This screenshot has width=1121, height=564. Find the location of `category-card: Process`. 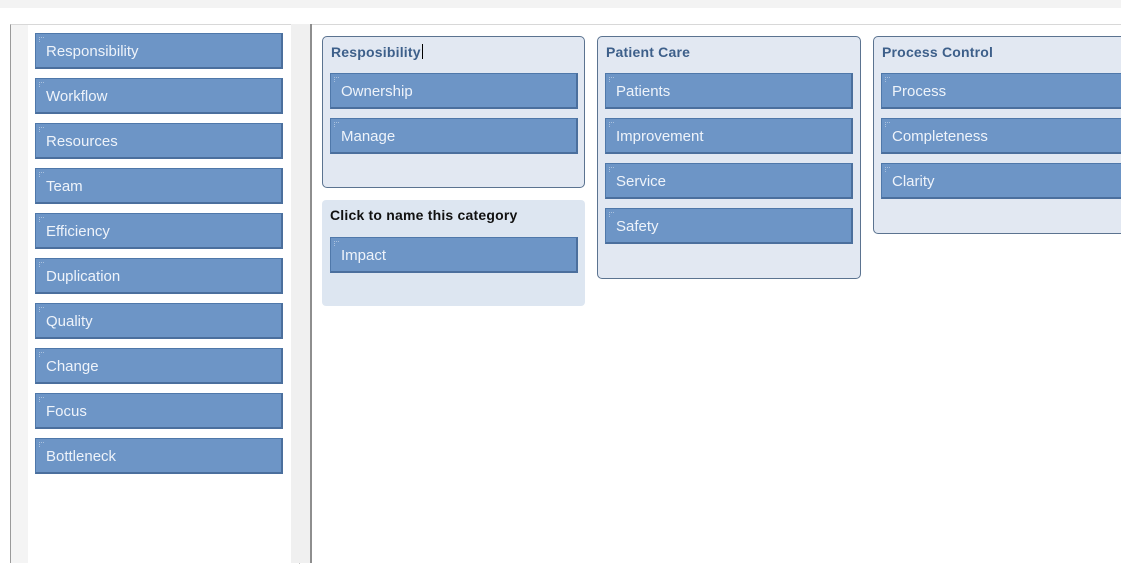

category-card: Process is located at coordinates (1001, 91).